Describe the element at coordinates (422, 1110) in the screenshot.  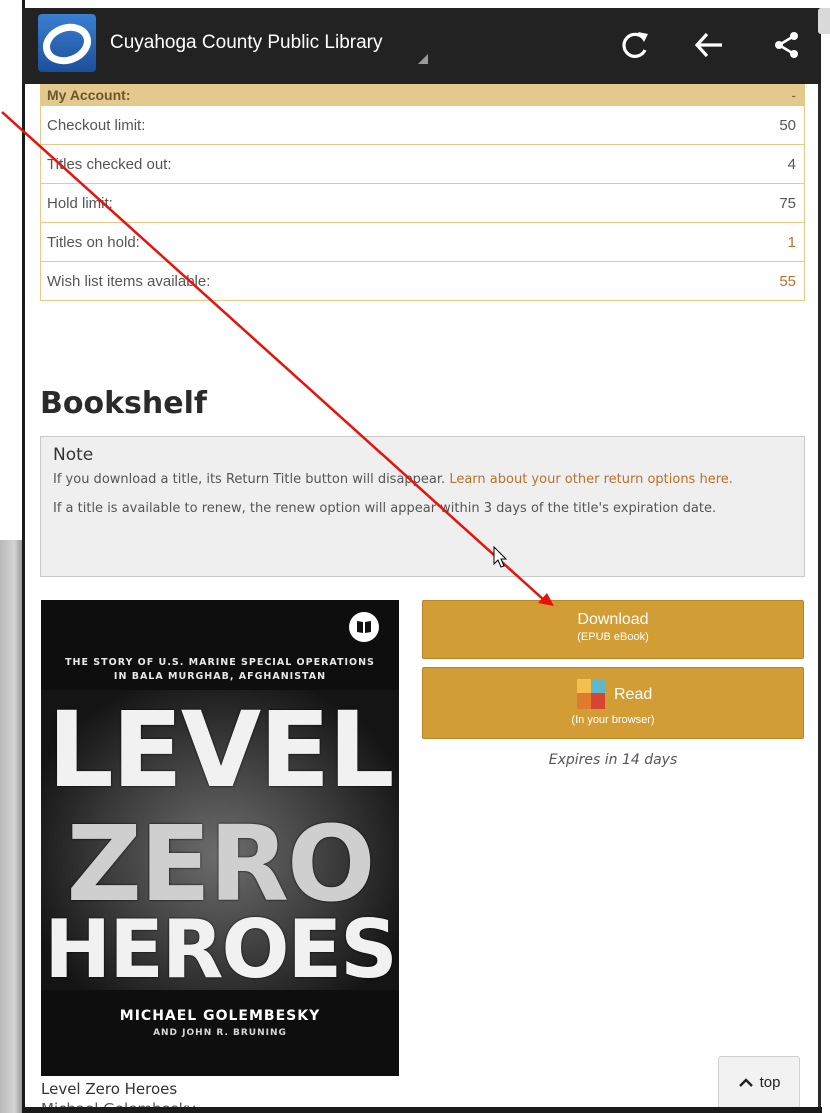
I see `bottom-frame-edge` at that location.